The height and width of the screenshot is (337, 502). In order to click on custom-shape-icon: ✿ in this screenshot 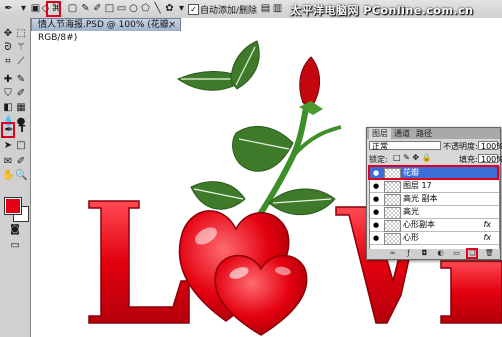, I will do `click(169, 8)`.